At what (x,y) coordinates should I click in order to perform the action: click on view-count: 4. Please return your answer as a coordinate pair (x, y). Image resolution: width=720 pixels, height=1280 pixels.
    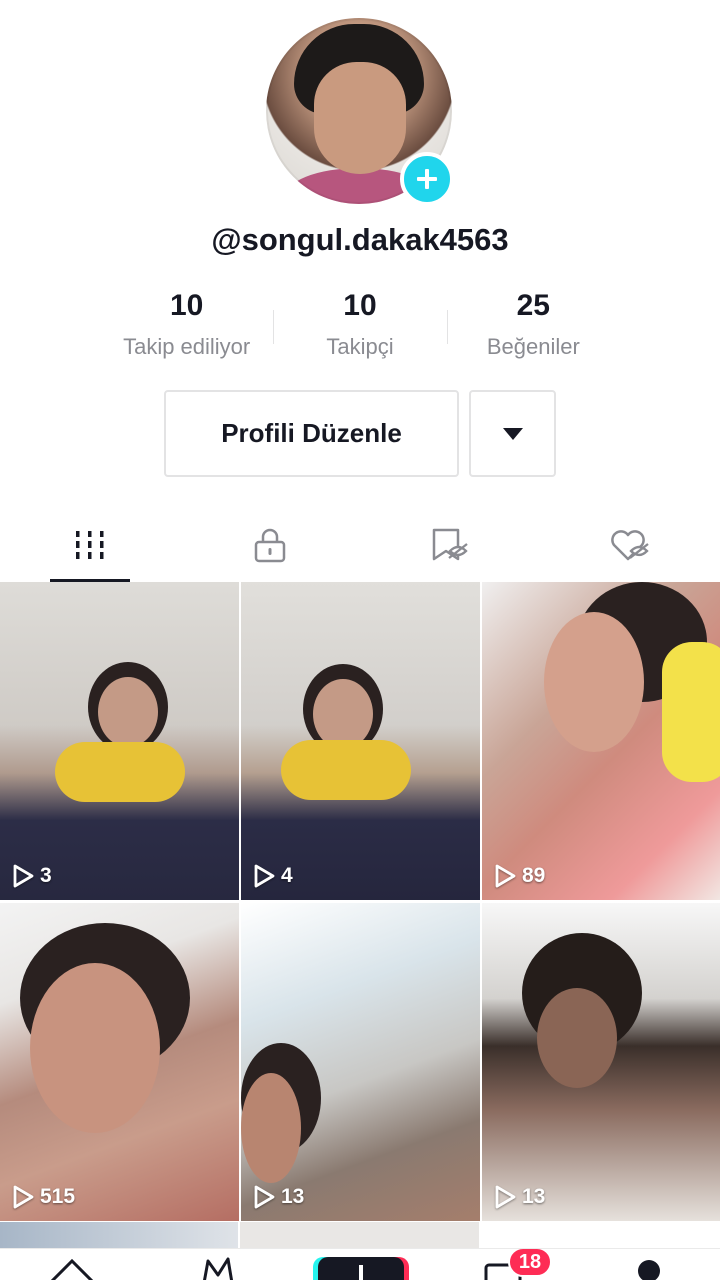
    Looking at the image, I should click on (273, 876).